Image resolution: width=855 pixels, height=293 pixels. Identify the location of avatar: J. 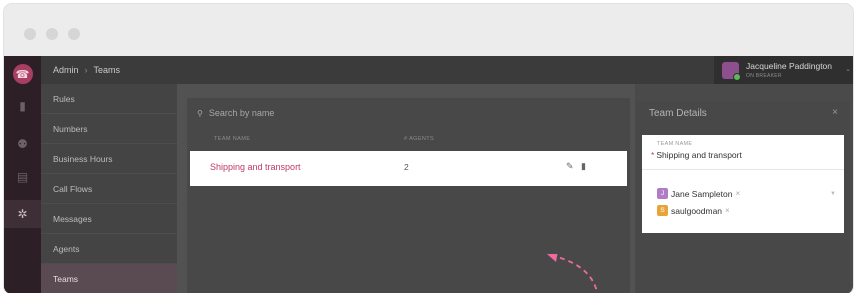
(662, 193).